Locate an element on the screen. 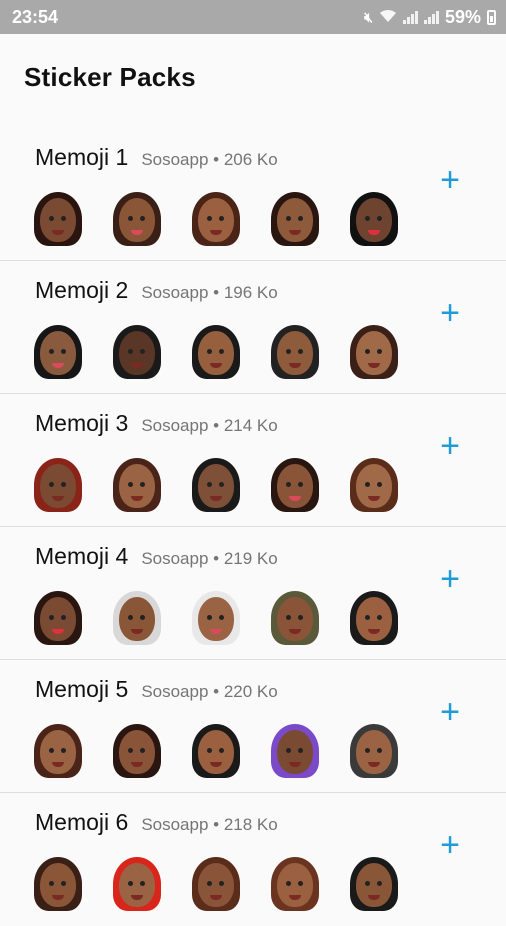  page-title: Sticker Packs is located at coordinates (110, 77).